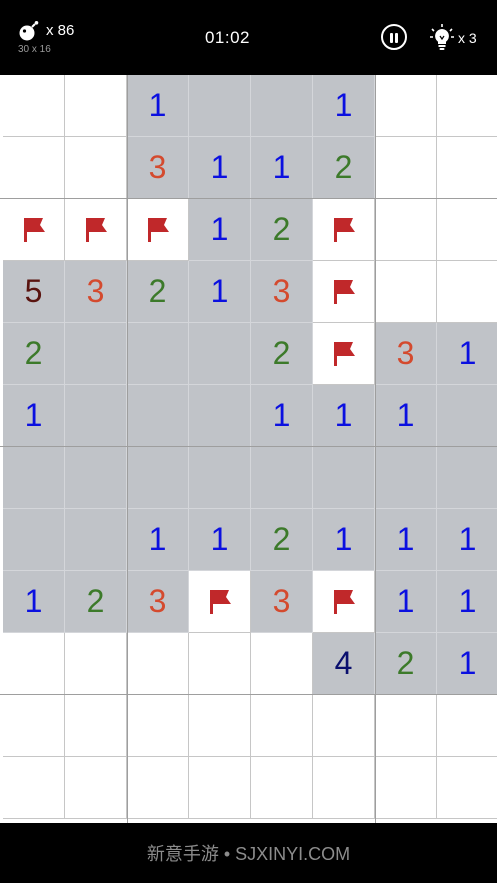 The width and height of the screenshot is (497, 883). I want to click on cell-number: 4, so click(343, 663).